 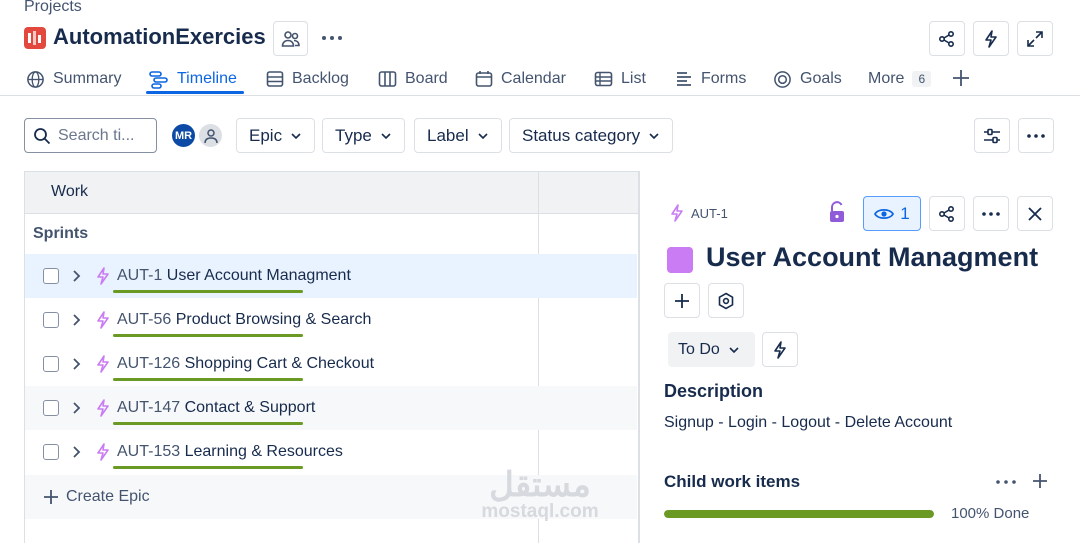 I want to click on unlock-icon, so click(x=837, y=212).